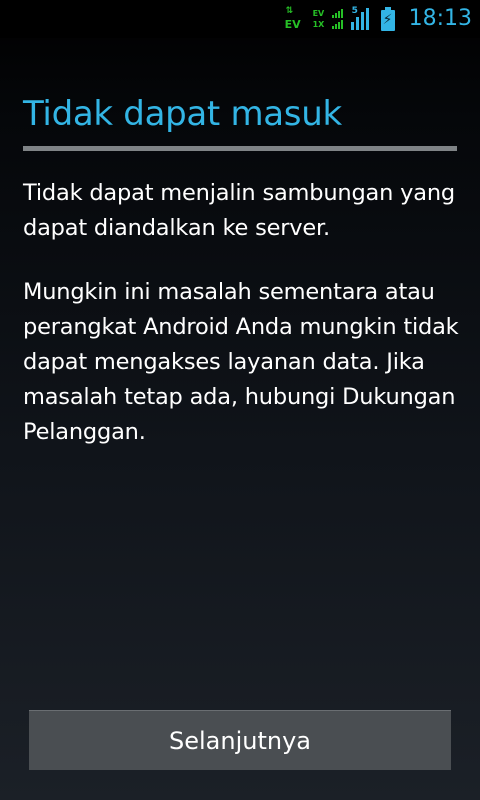 The width and height of the screenshot is (480, 800). Describe the element at coordinates (240, 148) in the screenshot. I see `title-divider` at that location.